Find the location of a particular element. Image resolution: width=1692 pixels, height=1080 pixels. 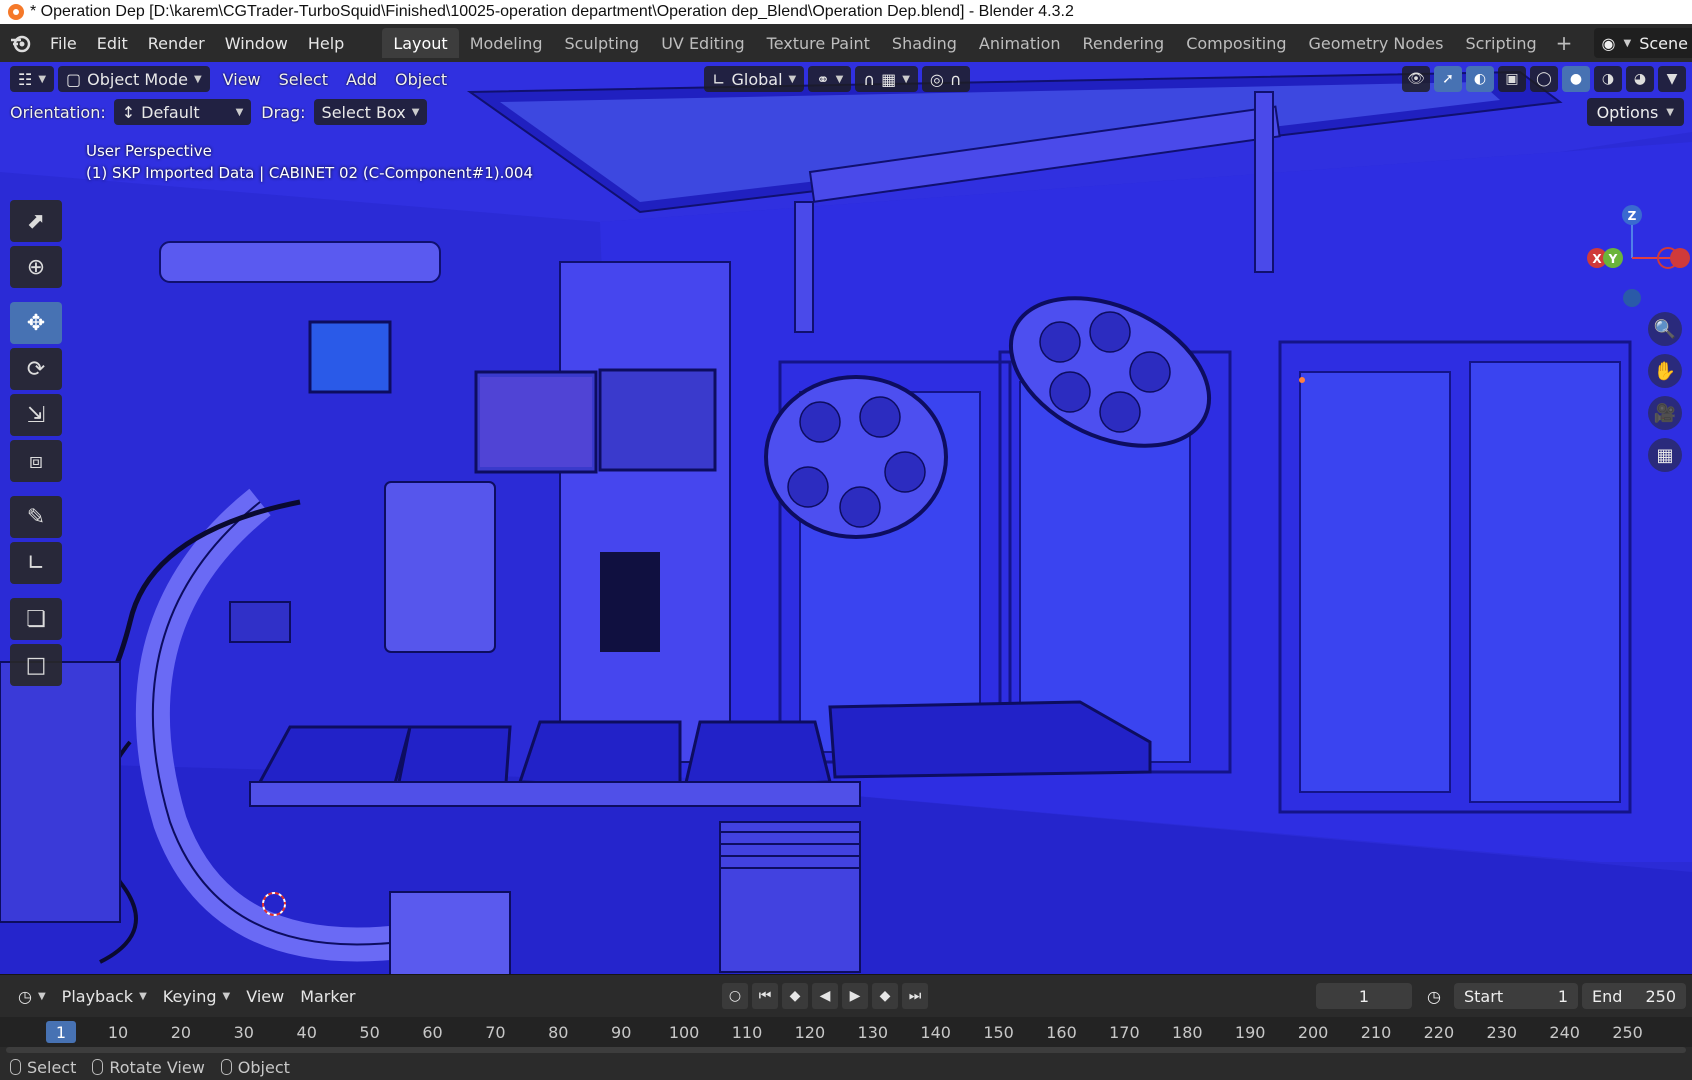

end-value: 250 is located at coordinates (1660, 996).